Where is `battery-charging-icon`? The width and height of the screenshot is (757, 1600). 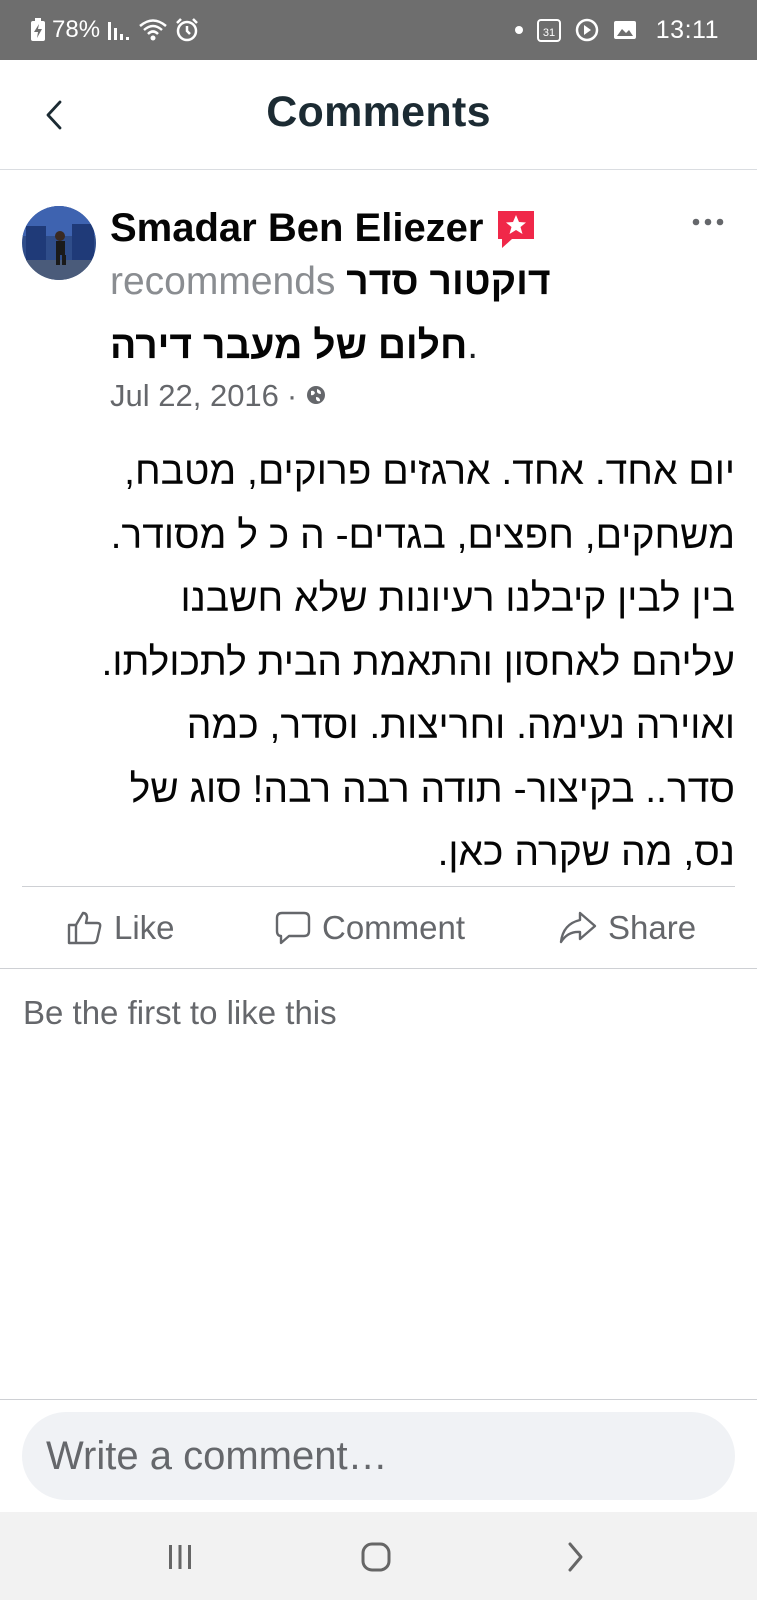 battery-charging-icon is located at coordinates (38, 30).